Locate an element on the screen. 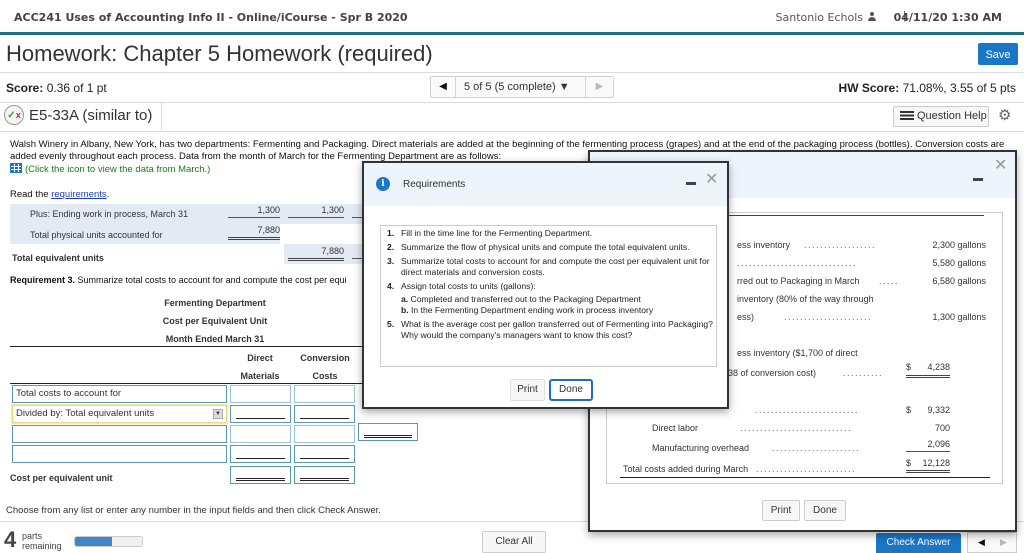 Image resolution: width=1024 pixels, height=553 pixels. check-icon: ✓ is located at coordinates (11, 115).